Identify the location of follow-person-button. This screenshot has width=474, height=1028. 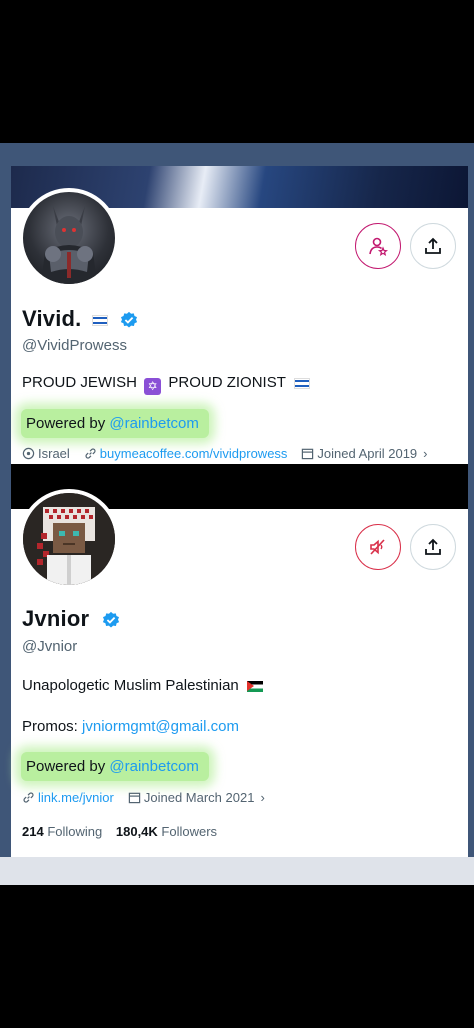
(378, 246).